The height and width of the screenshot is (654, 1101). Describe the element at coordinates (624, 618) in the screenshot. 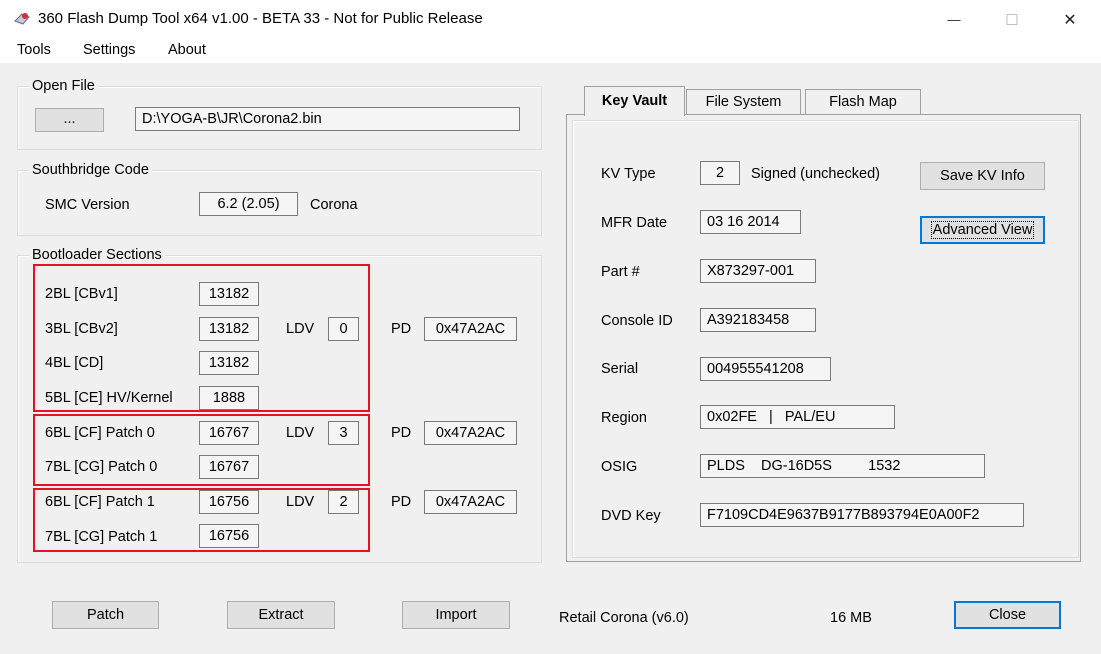

I see `status-text: Retail Corona (v6.0)` at that location.